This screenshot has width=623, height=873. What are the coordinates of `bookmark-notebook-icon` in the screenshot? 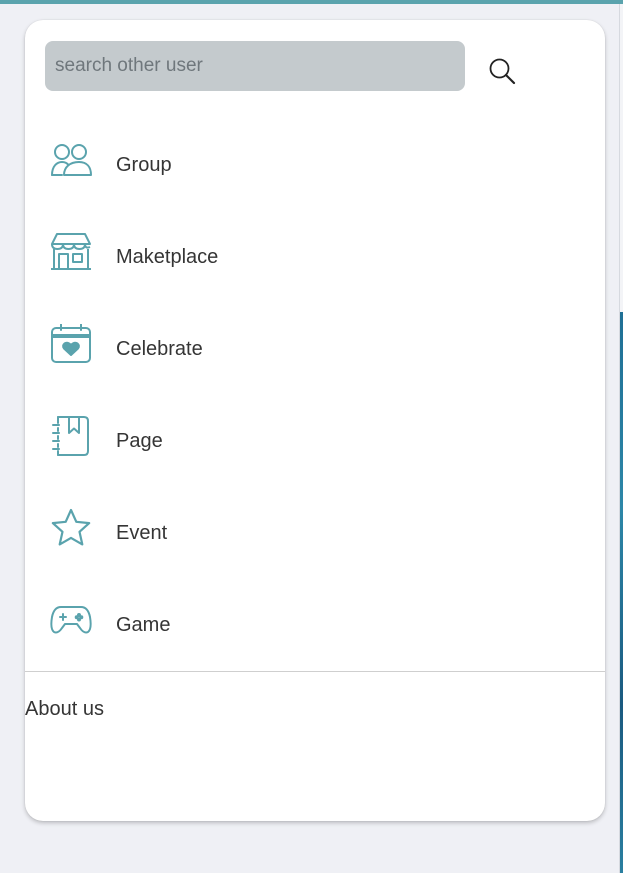 It's located at (71, 436).